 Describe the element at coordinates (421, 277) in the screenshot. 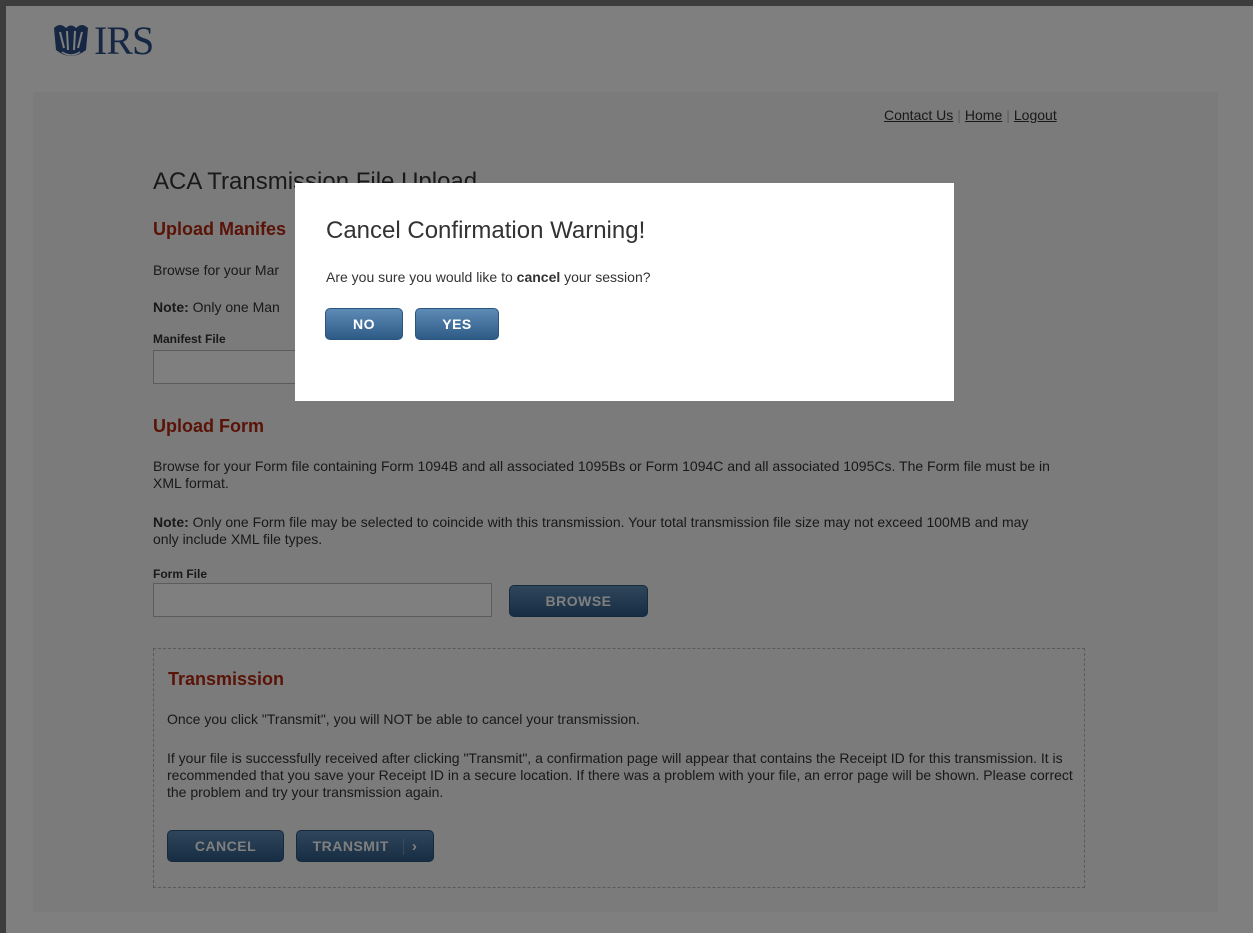

I see `message-prefix: Are you sure you would like to` at that location.